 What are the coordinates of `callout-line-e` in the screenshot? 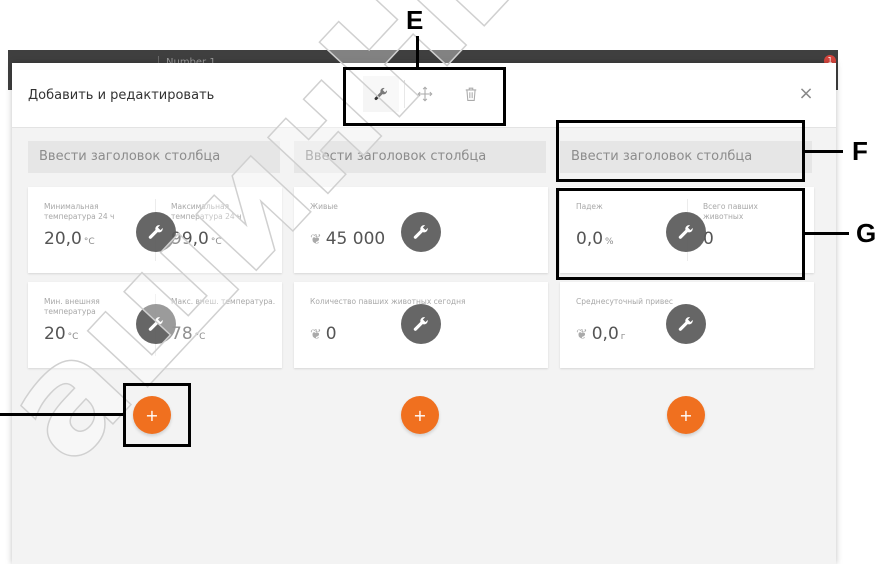 It's located at (417, 52).